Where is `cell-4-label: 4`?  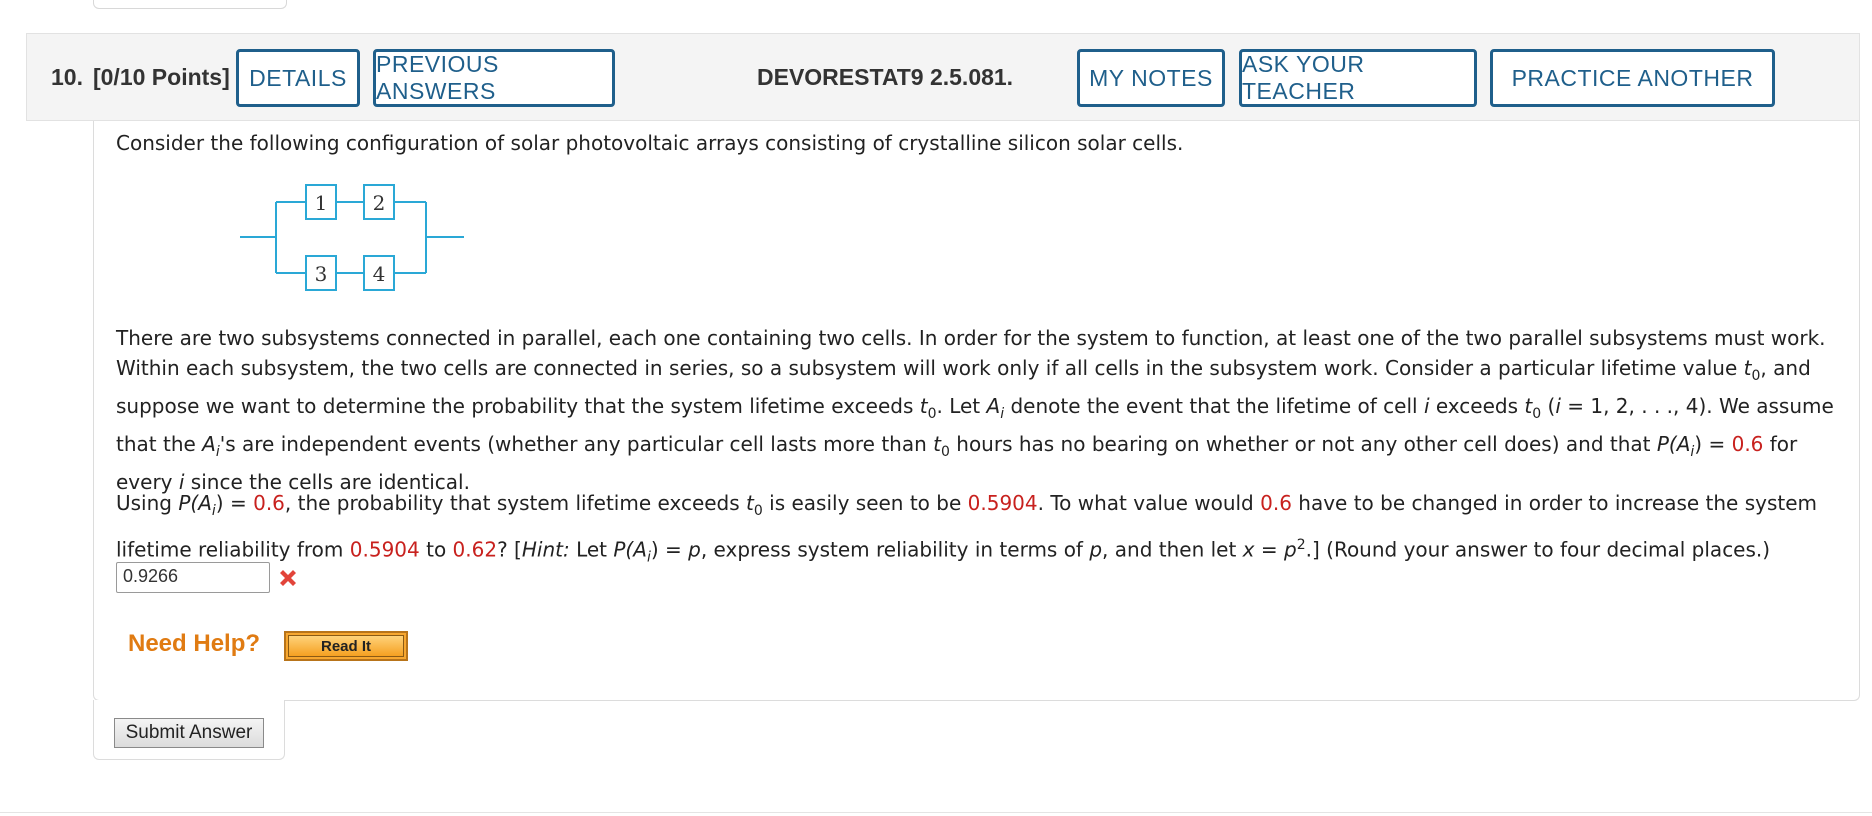
cell-4-label: 4 is located at coordinates (379, 274).